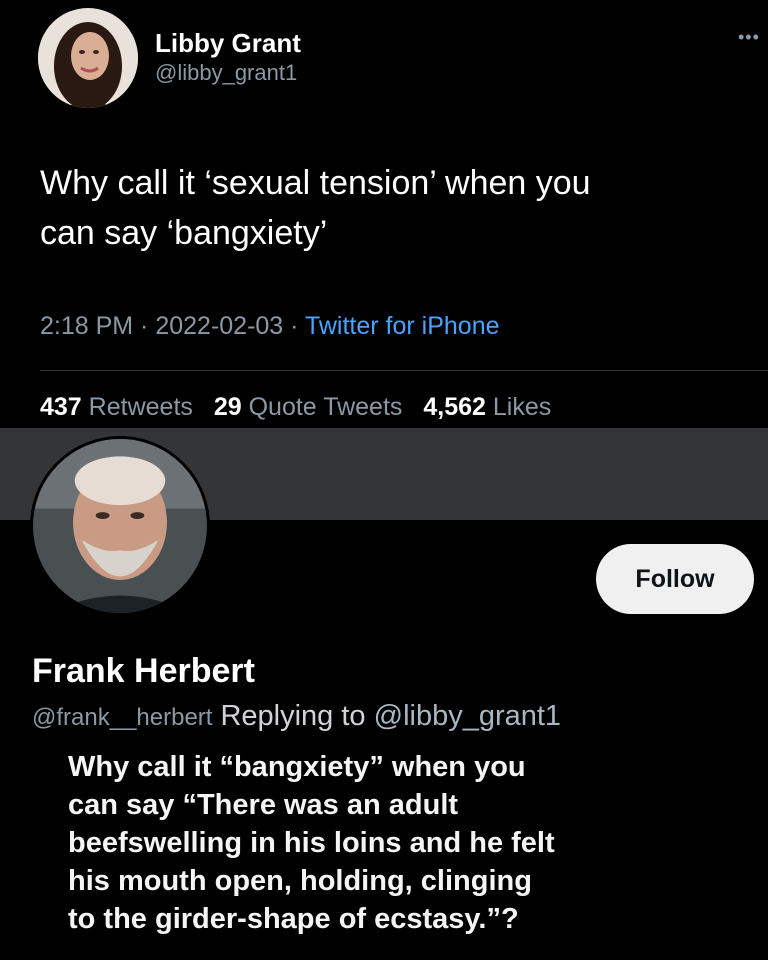 Image resolution: width=768 pixels, height=960 pixels. Describe the element at coordinates (61, 407) in the screenshot. I see `retweets-count: 437` at that location.